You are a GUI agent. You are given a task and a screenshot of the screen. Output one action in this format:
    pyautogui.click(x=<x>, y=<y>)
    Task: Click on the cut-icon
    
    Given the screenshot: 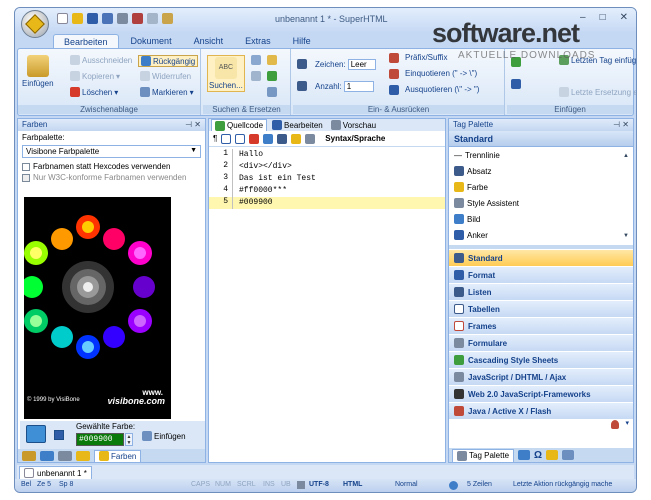 What is the action you would take?
    pyautogui.click(x=137, y=18)
    